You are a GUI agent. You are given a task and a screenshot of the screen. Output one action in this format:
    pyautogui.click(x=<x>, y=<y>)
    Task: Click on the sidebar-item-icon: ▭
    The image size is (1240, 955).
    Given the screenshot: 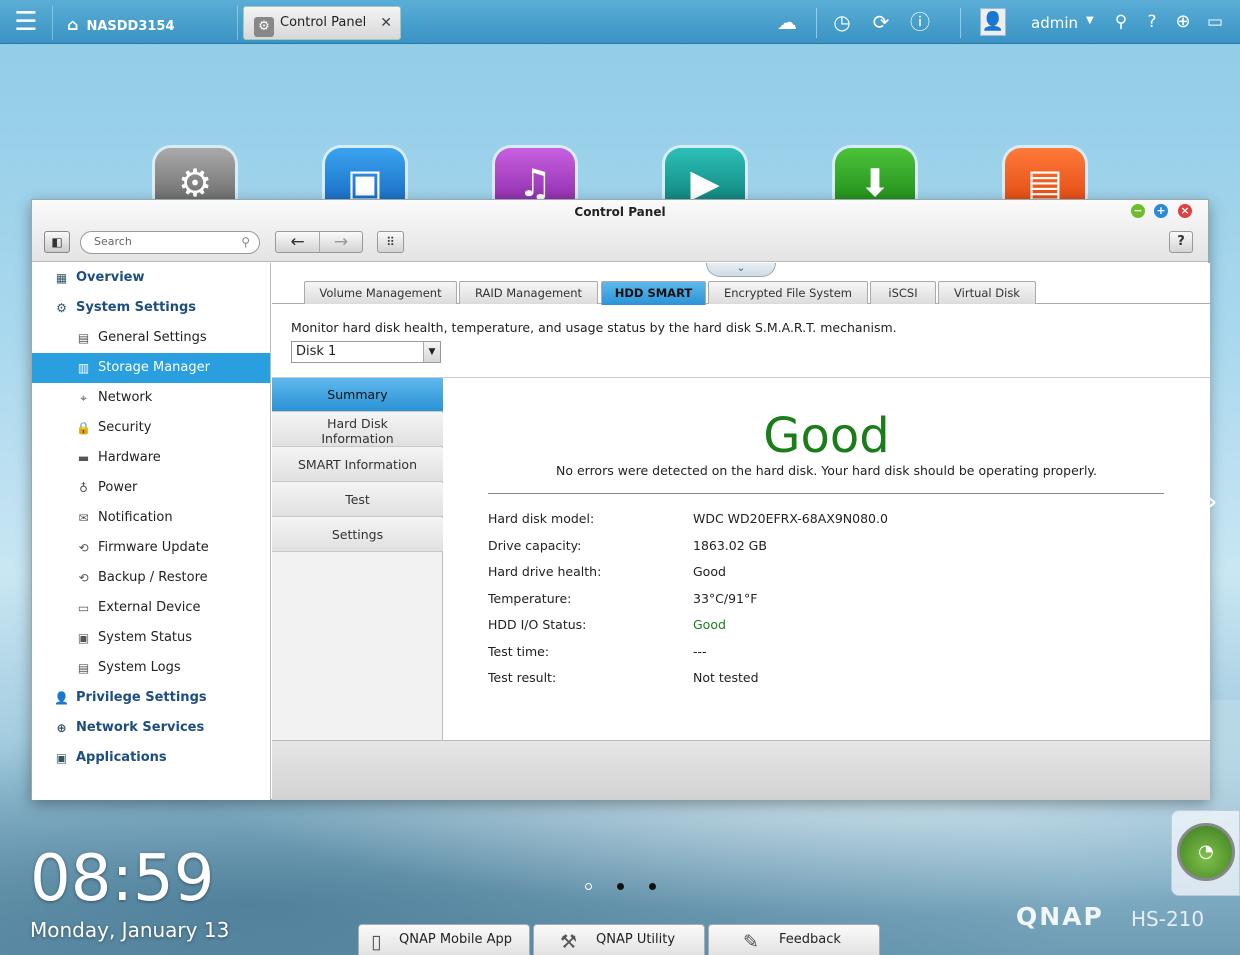 What is the action you would take?
    pyautogui.click(x=83, y=608)
    